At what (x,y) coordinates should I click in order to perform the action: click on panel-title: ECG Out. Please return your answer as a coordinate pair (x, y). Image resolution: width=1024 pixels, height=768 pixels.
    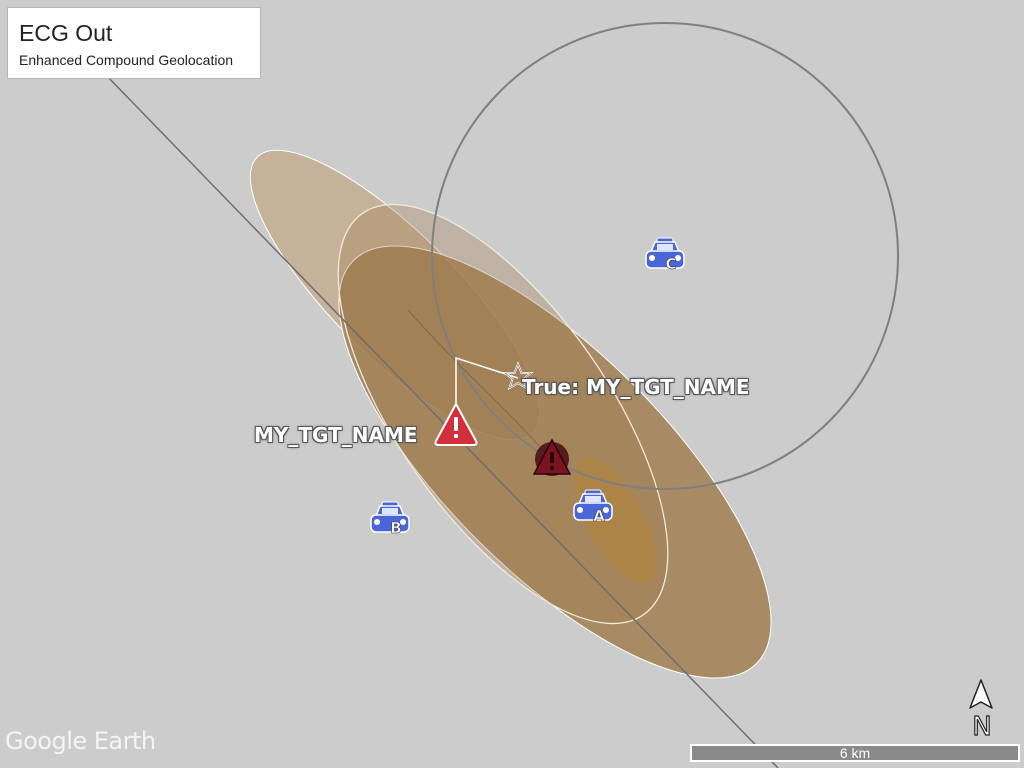
    Looking at the image, I should click on (66, 33).